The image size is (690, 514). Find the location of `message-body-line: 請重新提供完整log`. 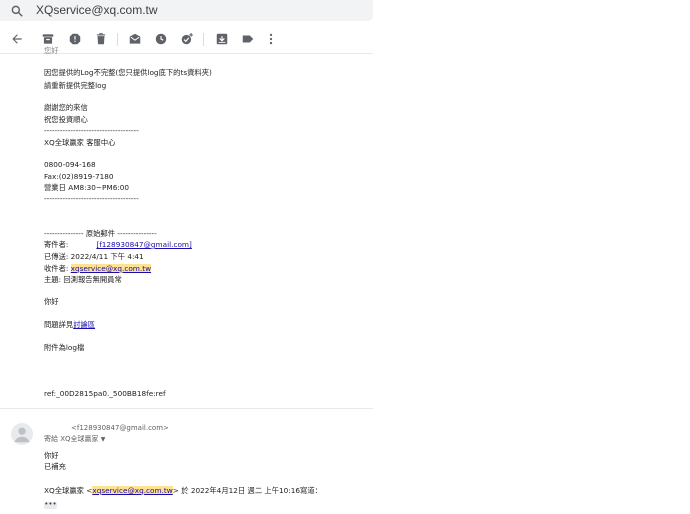

message-body-line: 請重新提供完整log is located at coordinates (75, 85).